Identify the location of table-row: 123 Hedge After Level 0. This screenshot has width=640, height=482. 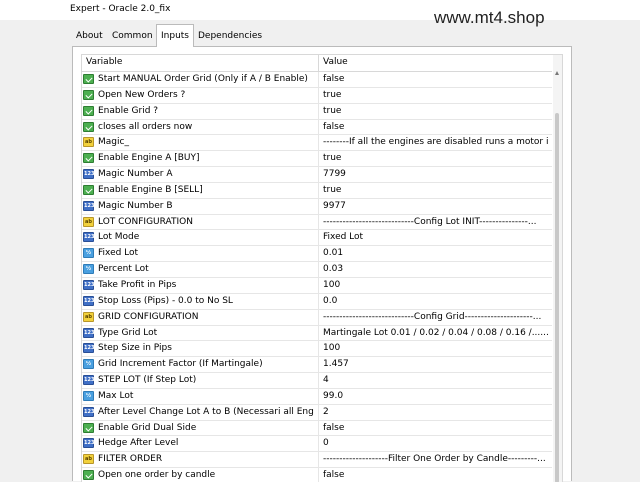
(317, 444).